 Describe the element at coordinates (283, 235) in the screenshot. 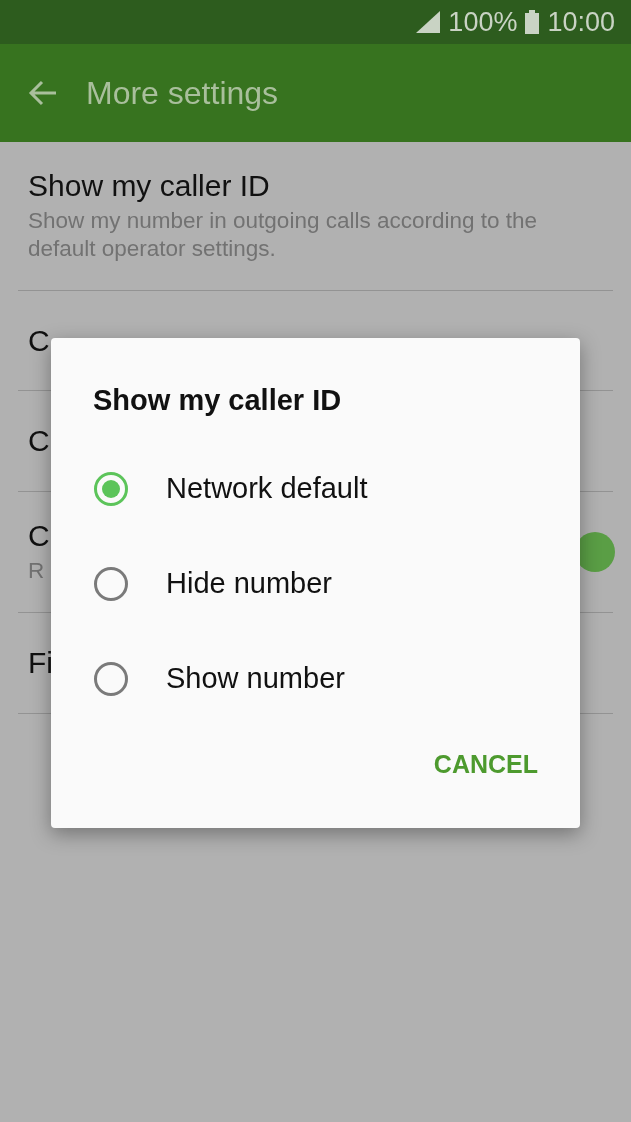

I see `setting-description: Show my number in outgoing calls according to the default operator settings.` at that location.